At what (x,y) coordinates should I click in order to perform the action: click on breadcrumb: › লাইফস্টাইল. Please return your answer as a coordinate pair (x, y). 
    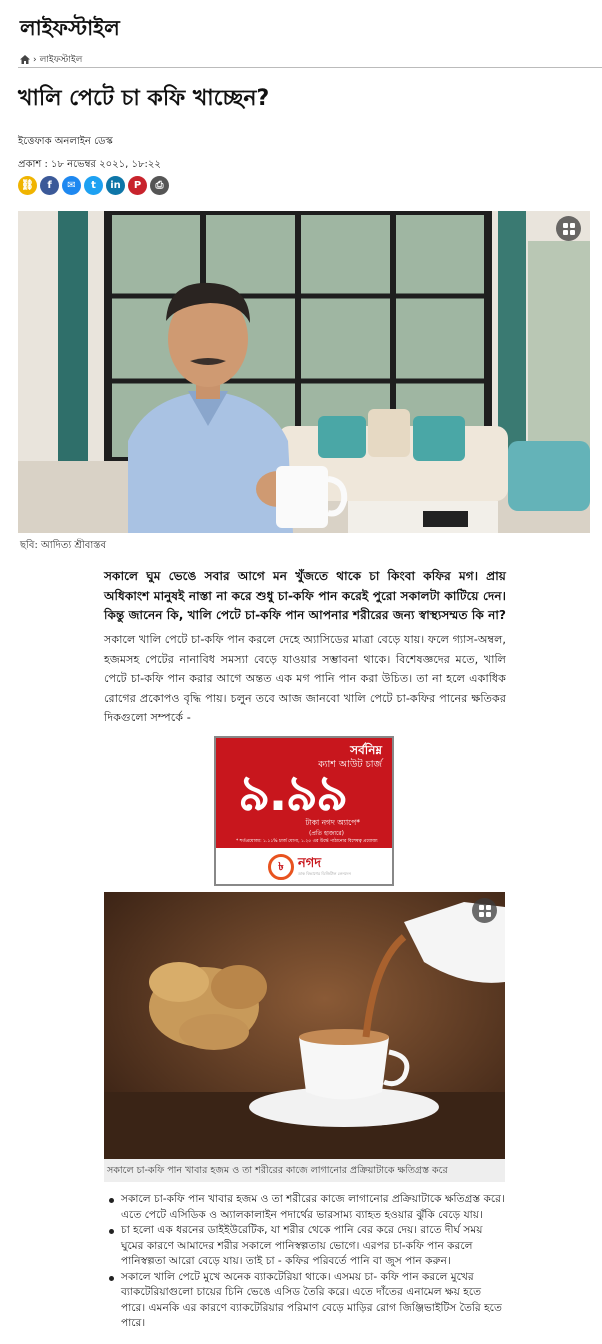
    Looking at the image, I should click on (51, 59).